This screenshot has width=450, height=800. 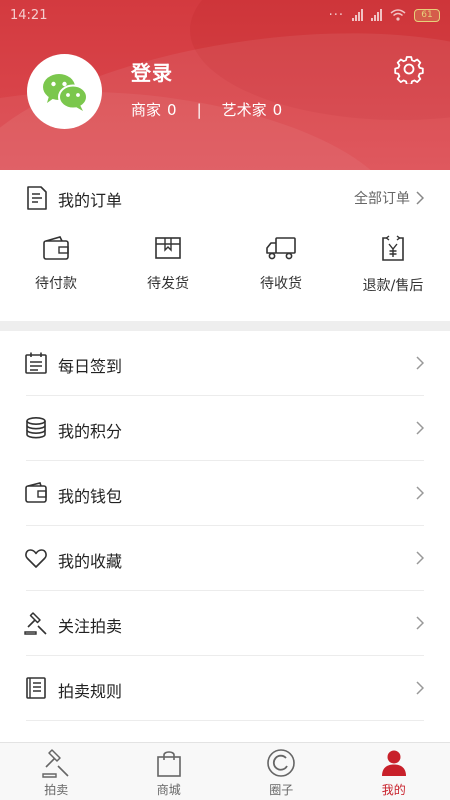 I want to click on orders-title: 我的订单, so click(x=90, y=200).